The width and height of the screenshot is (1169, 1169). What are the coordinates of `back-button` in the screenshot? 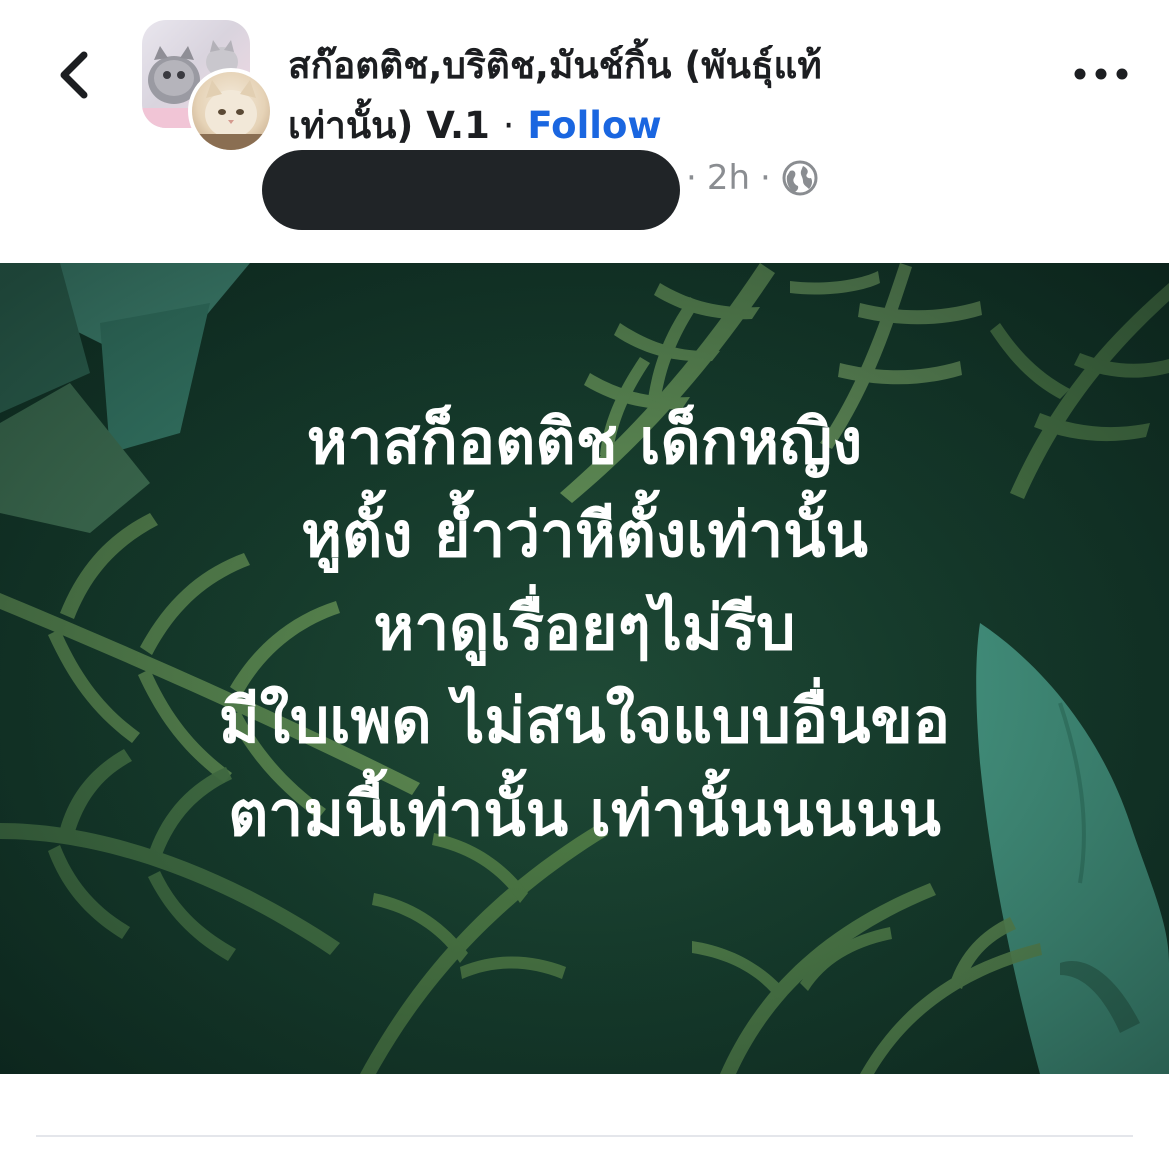 It's located at (74, 75).